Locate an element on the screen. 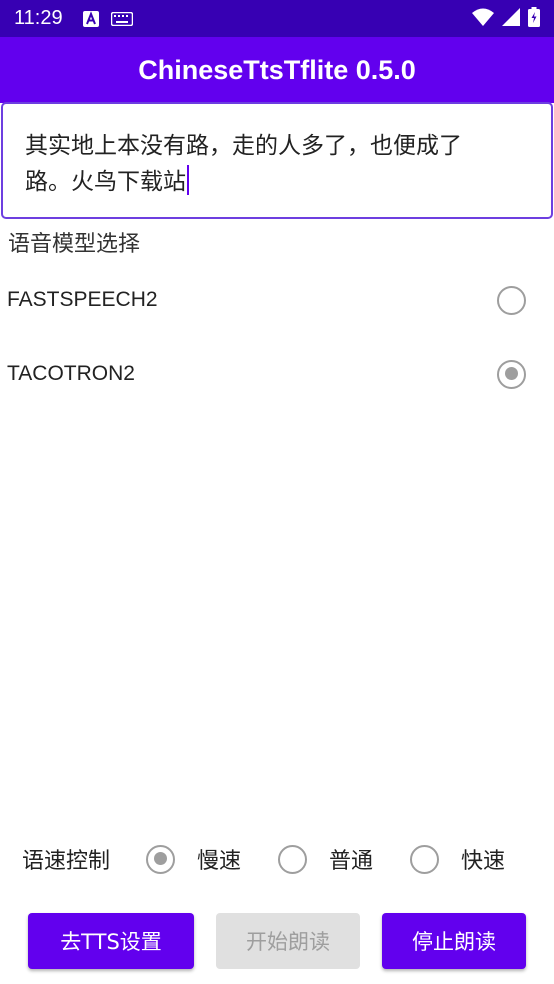 The image size is (554, 984). speed-option-fast: 快速 is located at coordinates (457, 859).